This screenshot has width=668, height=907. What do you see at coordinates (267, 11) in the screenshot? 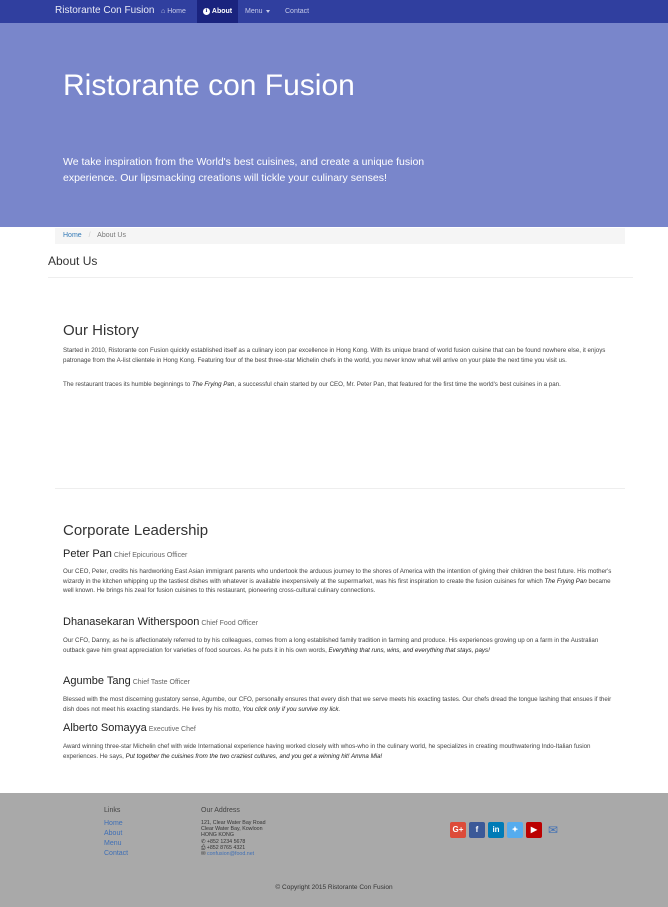
I see `caret-down-icon` at bounding box center [267, 11].